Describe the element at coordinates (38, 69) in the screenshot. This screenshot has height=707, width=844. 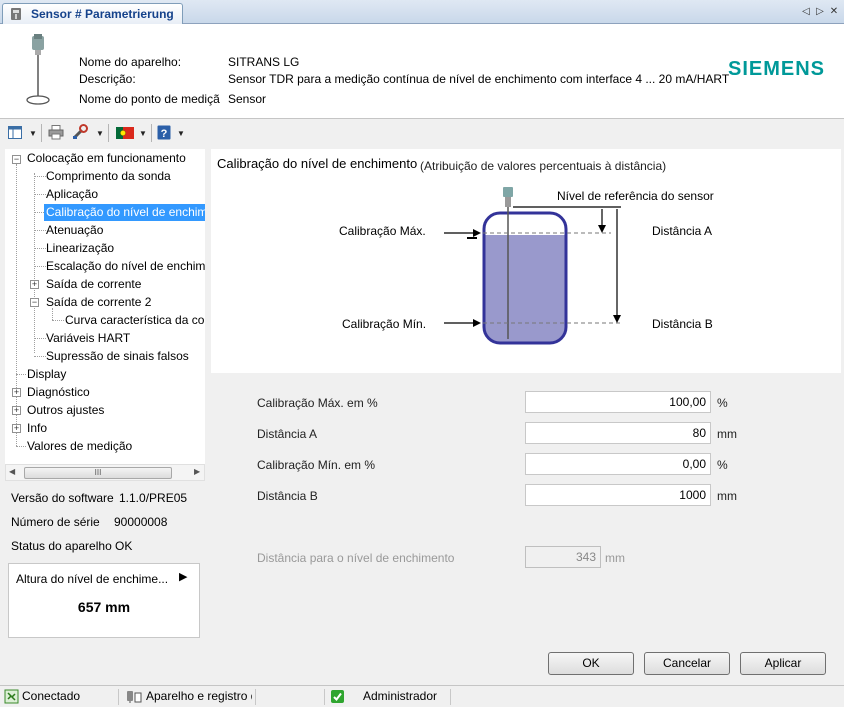
I see `sensor-device-icon` at that location.